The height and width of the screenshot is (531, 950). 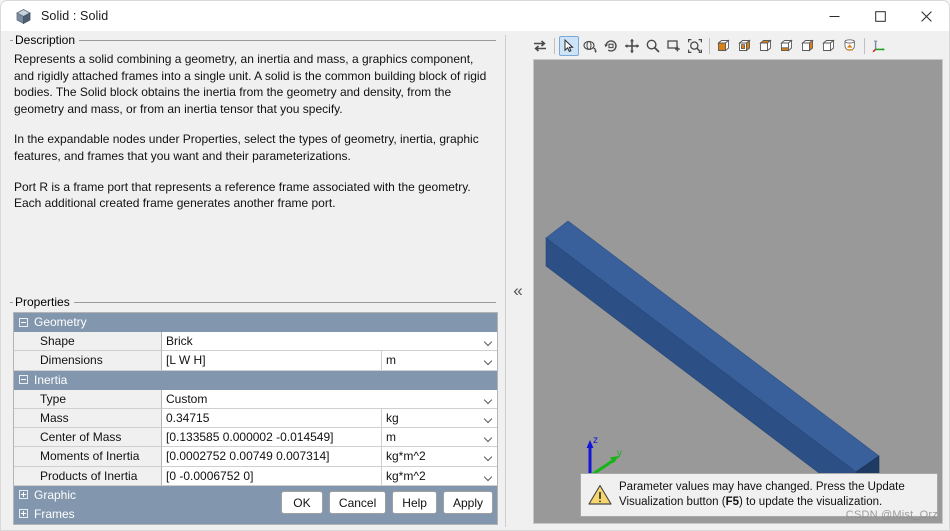 What do you see at coordinates (60, 322) in the screenshot?
I see `section-label: Geometry` at bounding box center [60, 322].